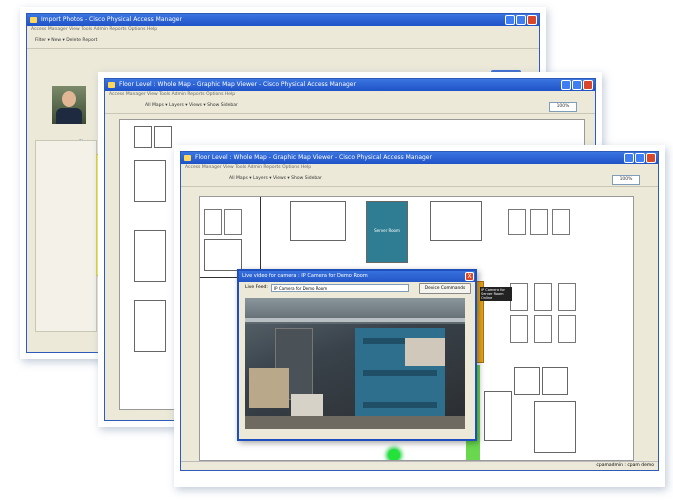  I want to click on video-equipment, so click(425, 352).